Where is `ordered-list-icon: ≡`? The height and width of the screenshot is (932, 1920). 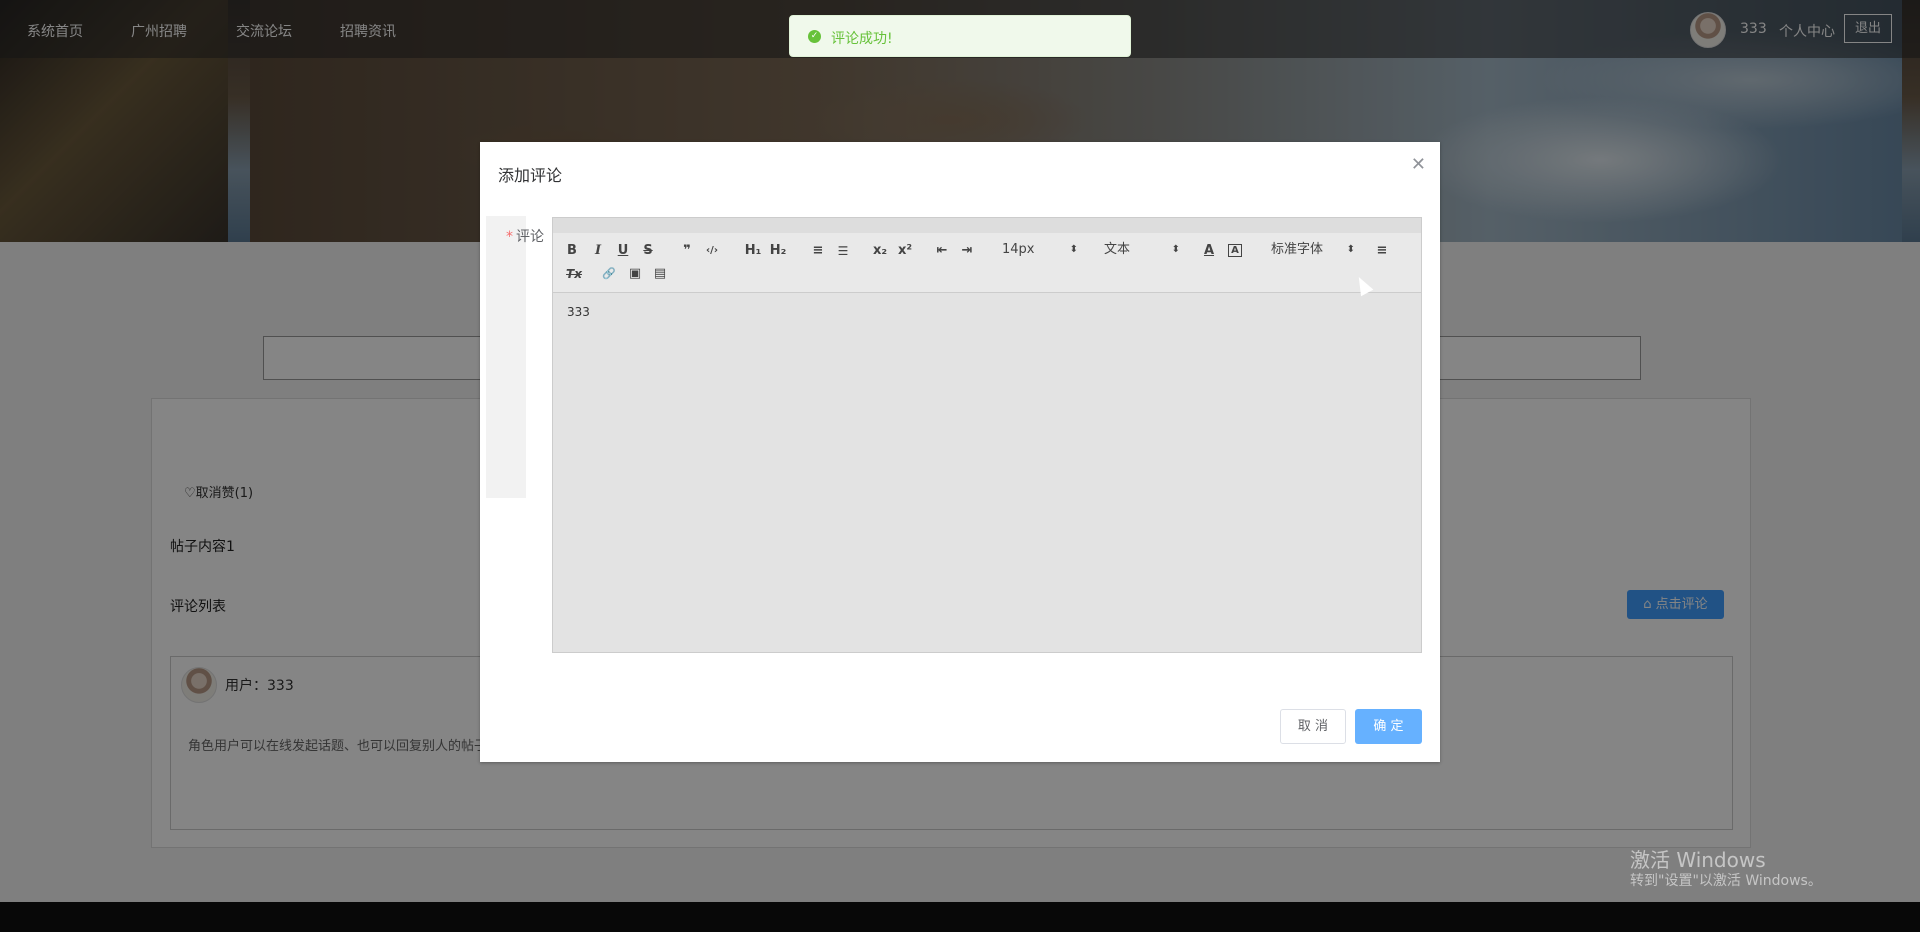 ordered-list-icon: ≡ is located at coordinates (818, 251).